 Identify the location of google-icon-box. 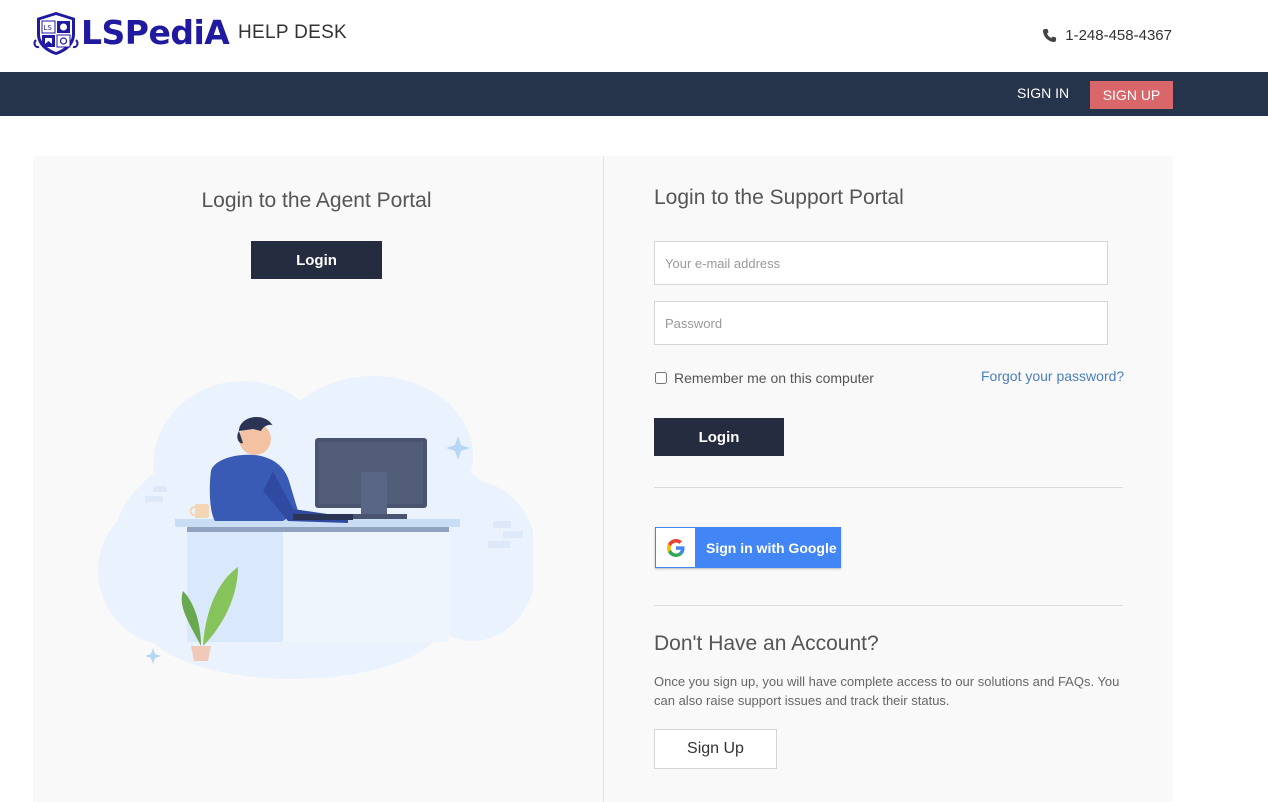
(675, 547).